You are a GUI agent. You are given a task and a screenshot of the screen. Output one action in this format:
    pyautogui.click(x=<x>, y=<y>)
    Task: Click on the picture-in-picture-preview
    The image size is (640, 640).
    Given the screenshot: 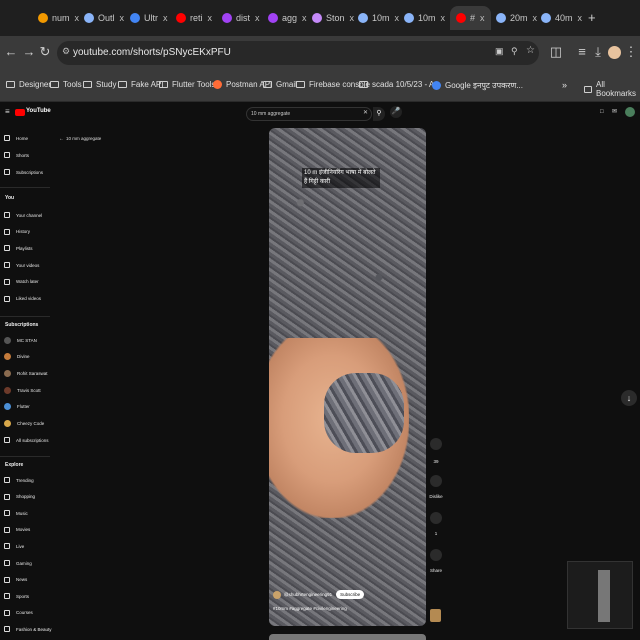 What is the action you would take?
    pyautogui.click(x=600, y=595)
    